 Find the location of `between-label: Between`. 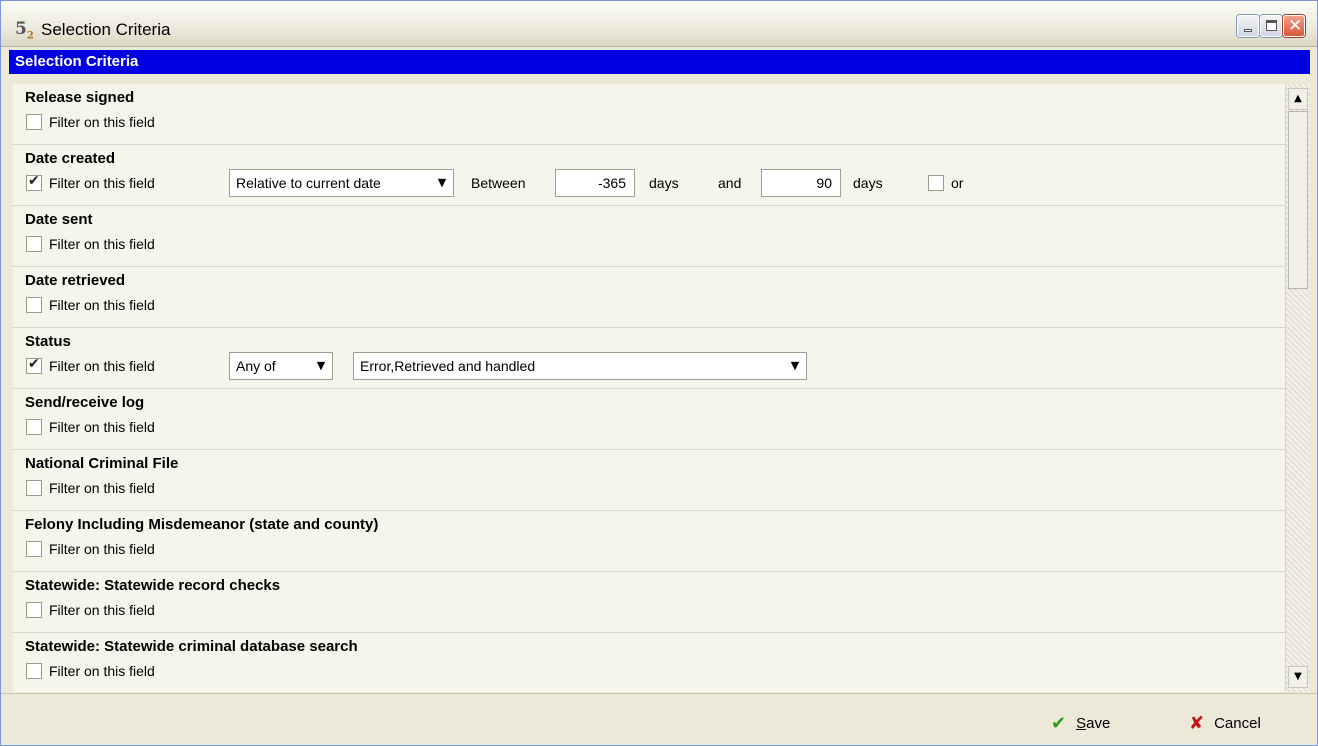

between-label: Between is located at coordinates (498, 183).